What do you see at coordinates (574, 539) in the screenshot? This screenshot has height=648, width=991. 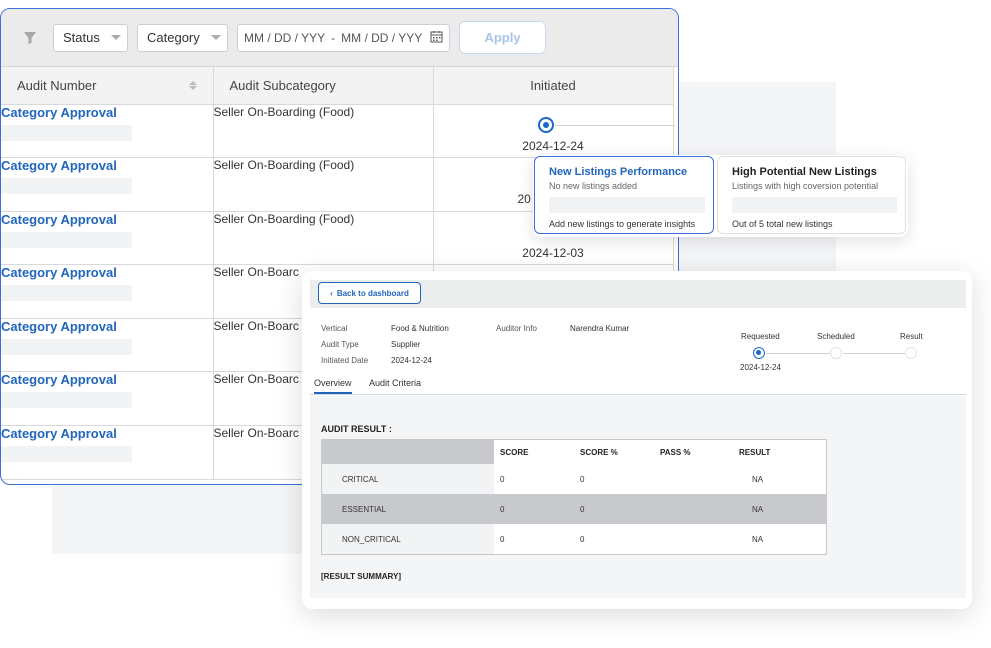 I see `table-row: NON_CRITICAL 0 0 NA` at bounding box center [574, 539].